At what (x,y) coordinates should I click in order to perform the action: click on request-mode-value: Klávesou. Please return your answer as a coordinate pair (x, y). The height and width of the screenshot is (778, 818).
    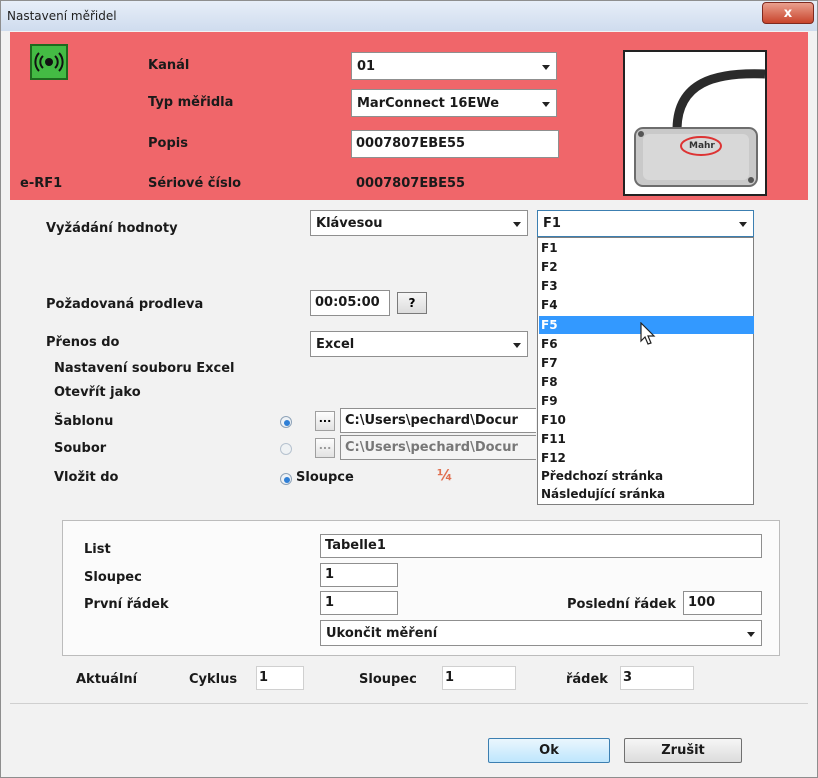
    Looking at the image, I should click on (349, 223).